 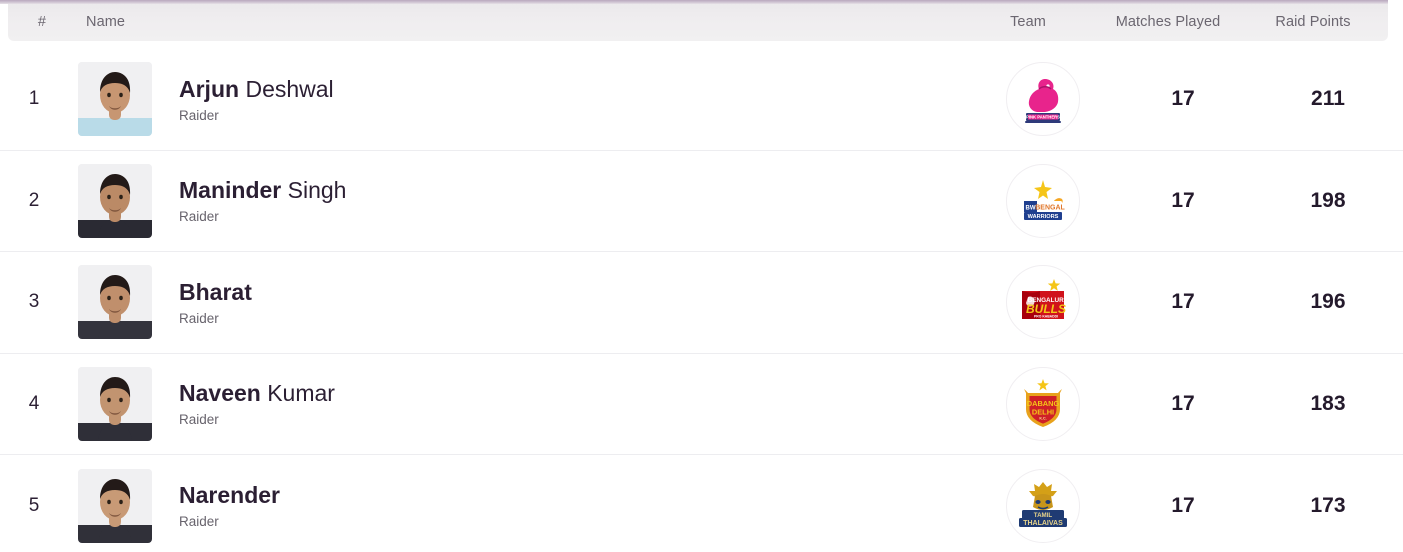 I want to click on row-rank: 4, so click(x=34, y=403).